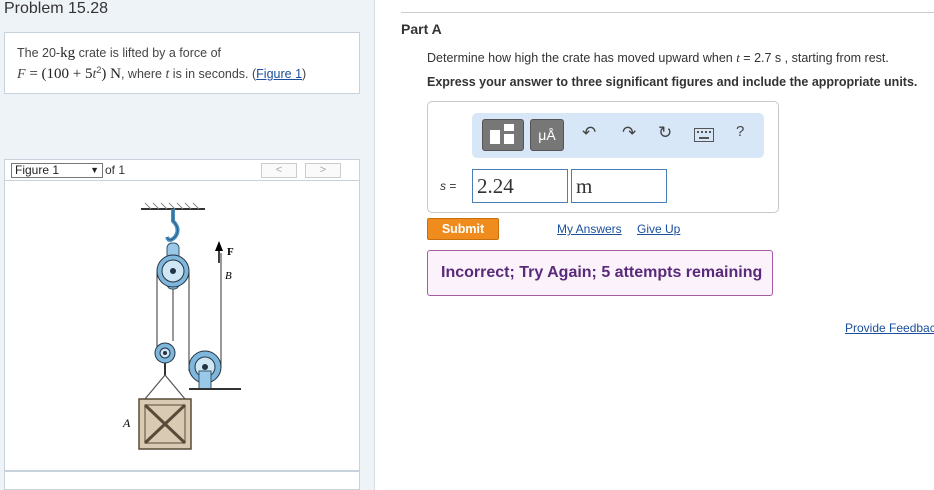  I want to click on value-input: 2.24, so click(520, 186).